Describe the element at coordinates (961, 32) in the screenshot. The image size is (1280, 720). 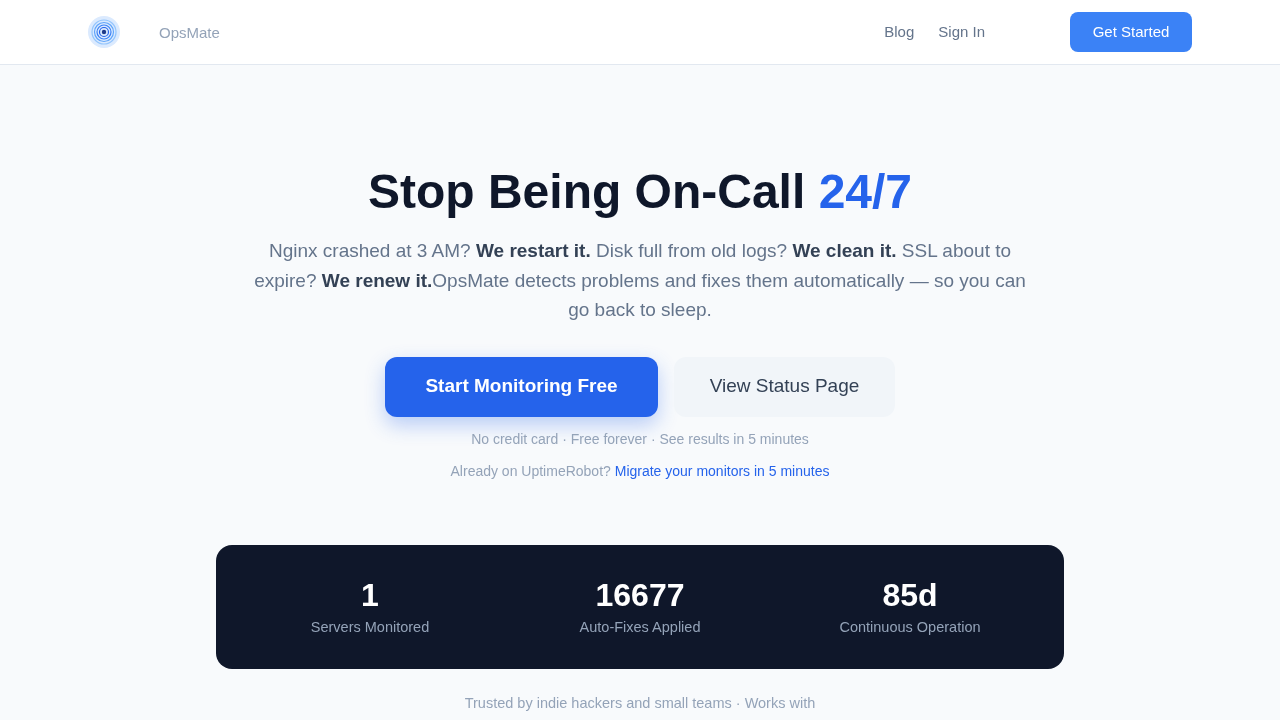
I see `nav-link: Sign In` at that location.